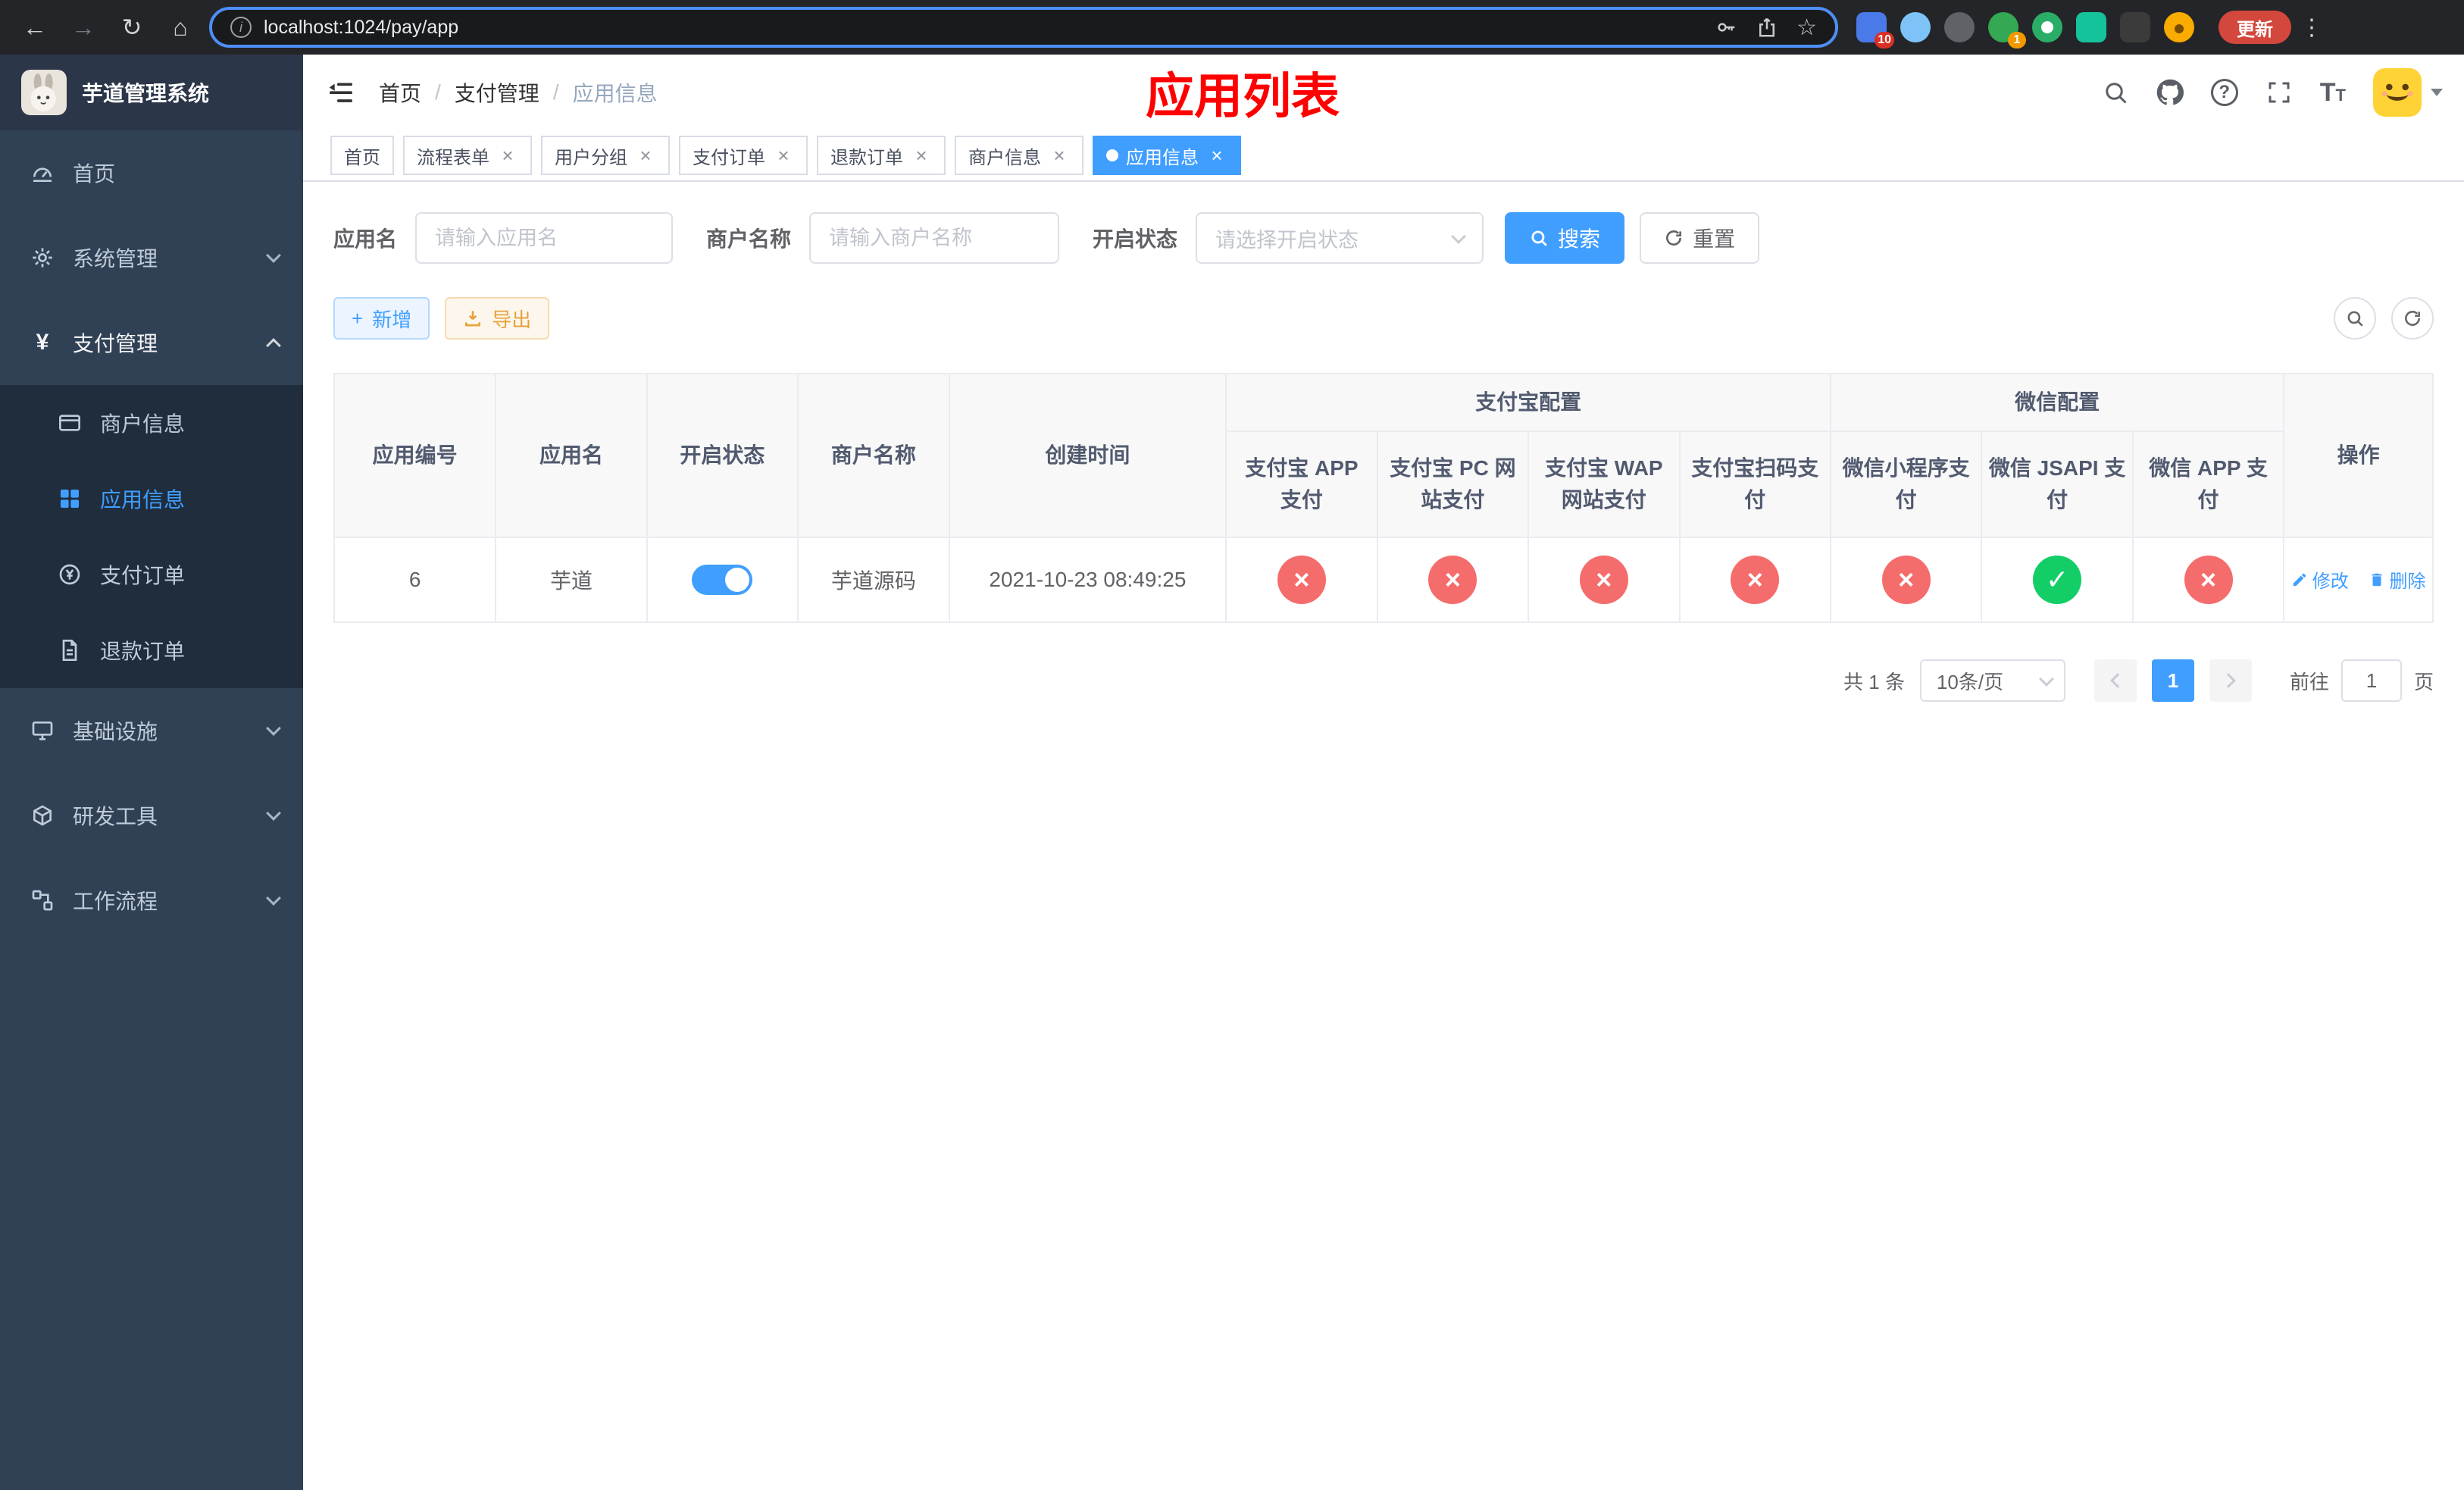 This screenshot has width=2464, height=1490. What do you see at coordinates (2397, 579) in the screenshot?
I see `delete-link: 删除` at bounding box center [2397, 579].